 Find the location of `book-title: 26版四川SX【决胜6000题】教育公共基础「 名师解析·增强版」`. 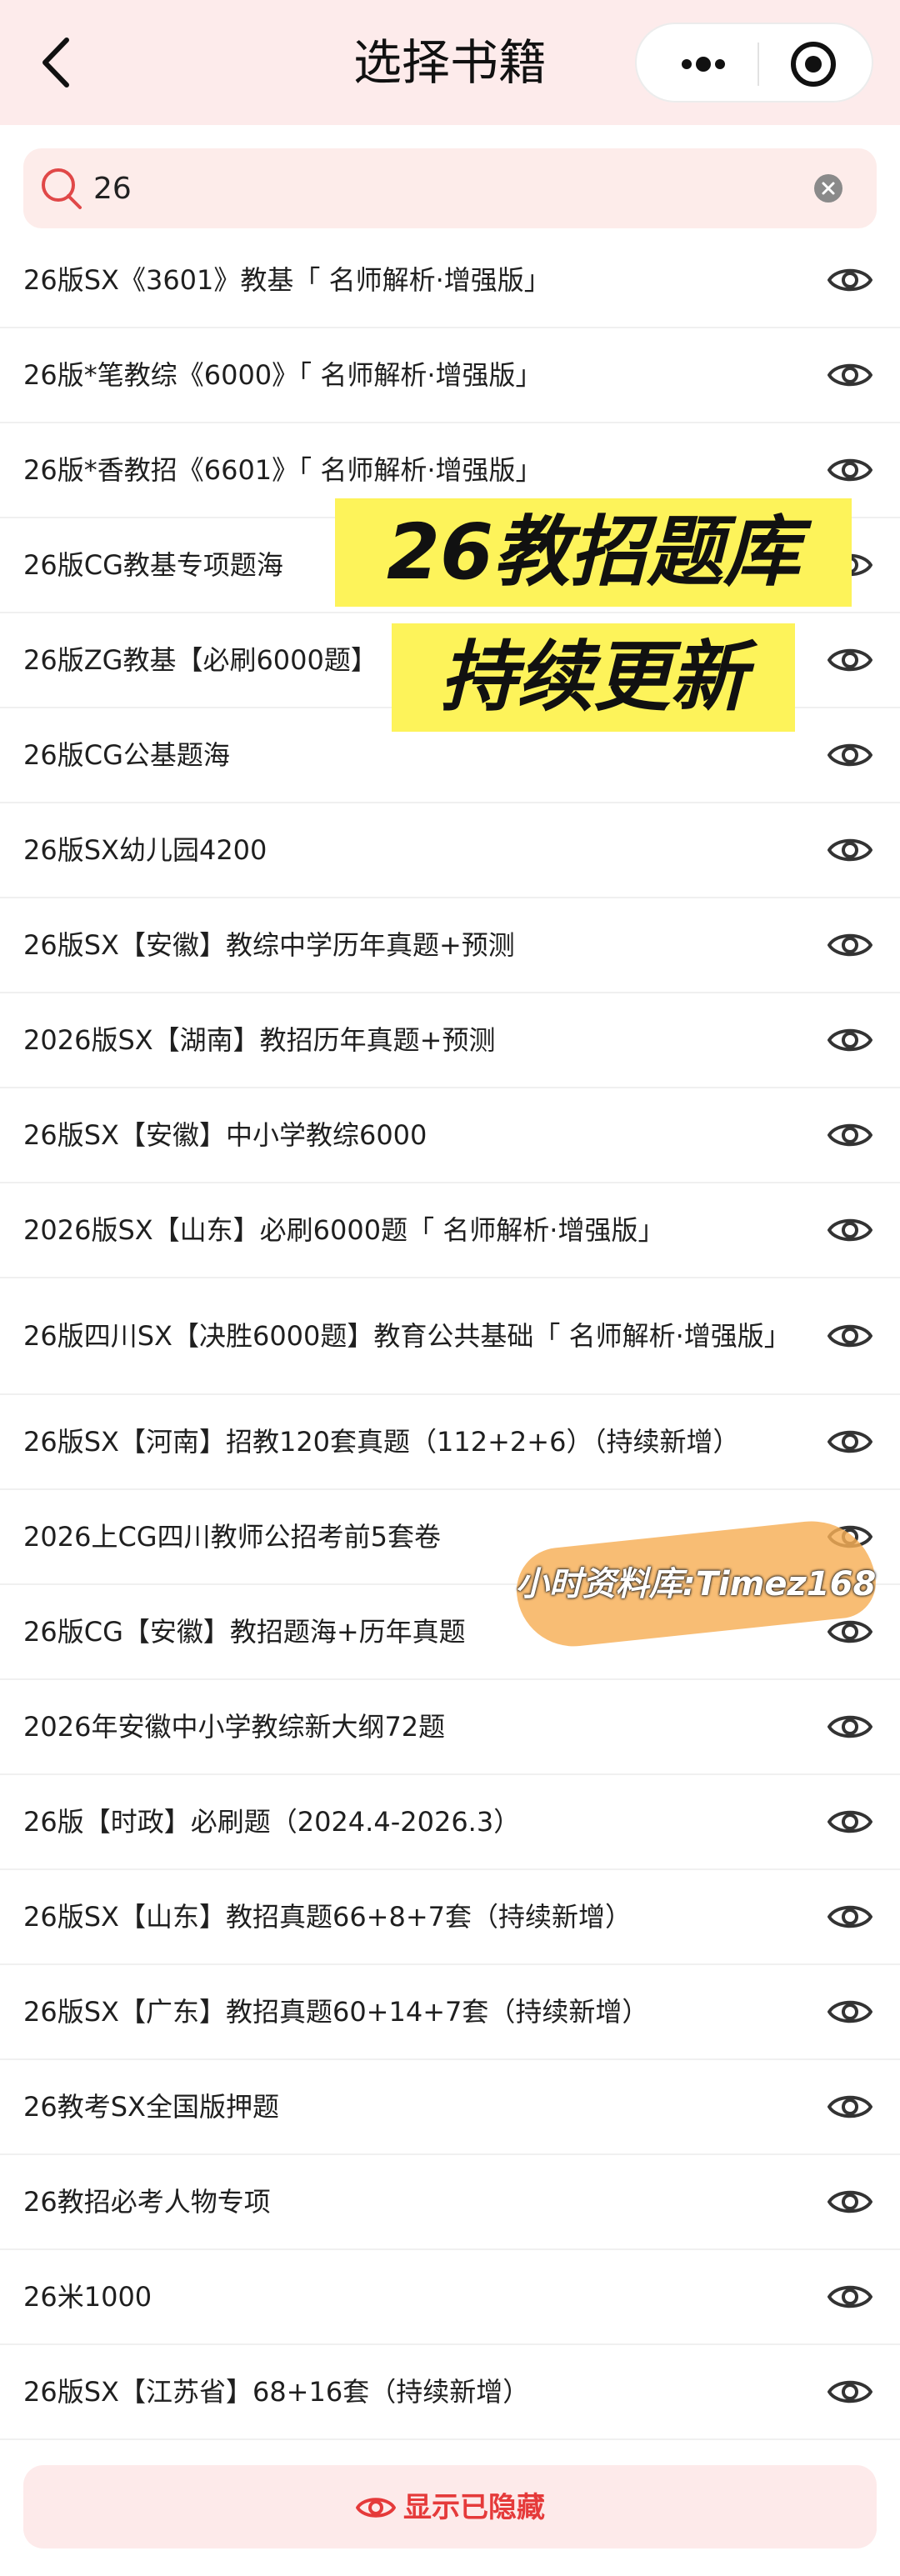

book-title: 26版四川SX【决胜6000题】教育公共基础「 名师解析·增强版」 is located at coordinates (407, 1336).